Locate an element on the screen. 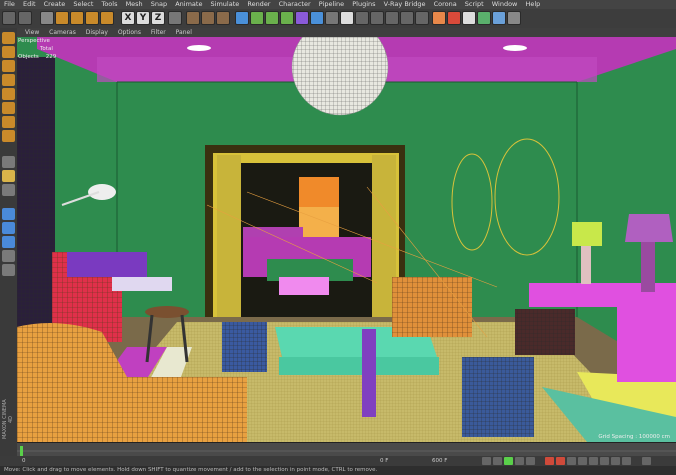  soft-selection-icon is located at coordinates (8, 190).